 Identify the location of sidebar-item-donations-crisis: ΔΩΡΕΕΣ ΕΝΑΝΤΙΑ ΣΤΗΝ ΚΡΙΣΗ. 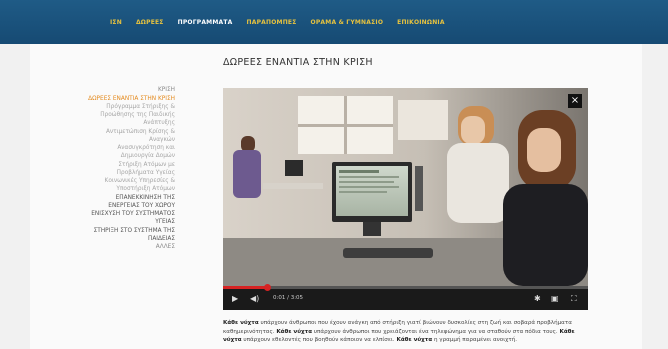
(130, 99).